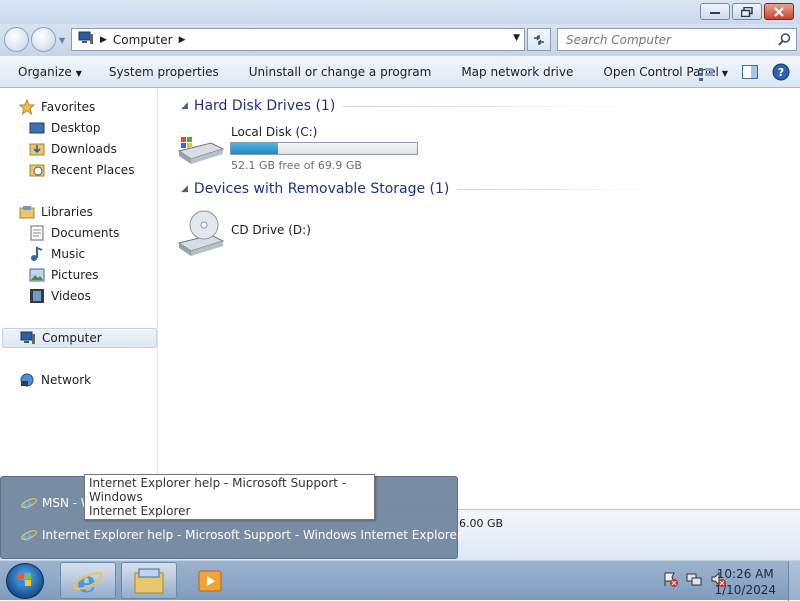 Image resolution: width=800 pixels, height=601 pixels. I want to click on nav-desktop-label: Desktop, so click(76, 128).